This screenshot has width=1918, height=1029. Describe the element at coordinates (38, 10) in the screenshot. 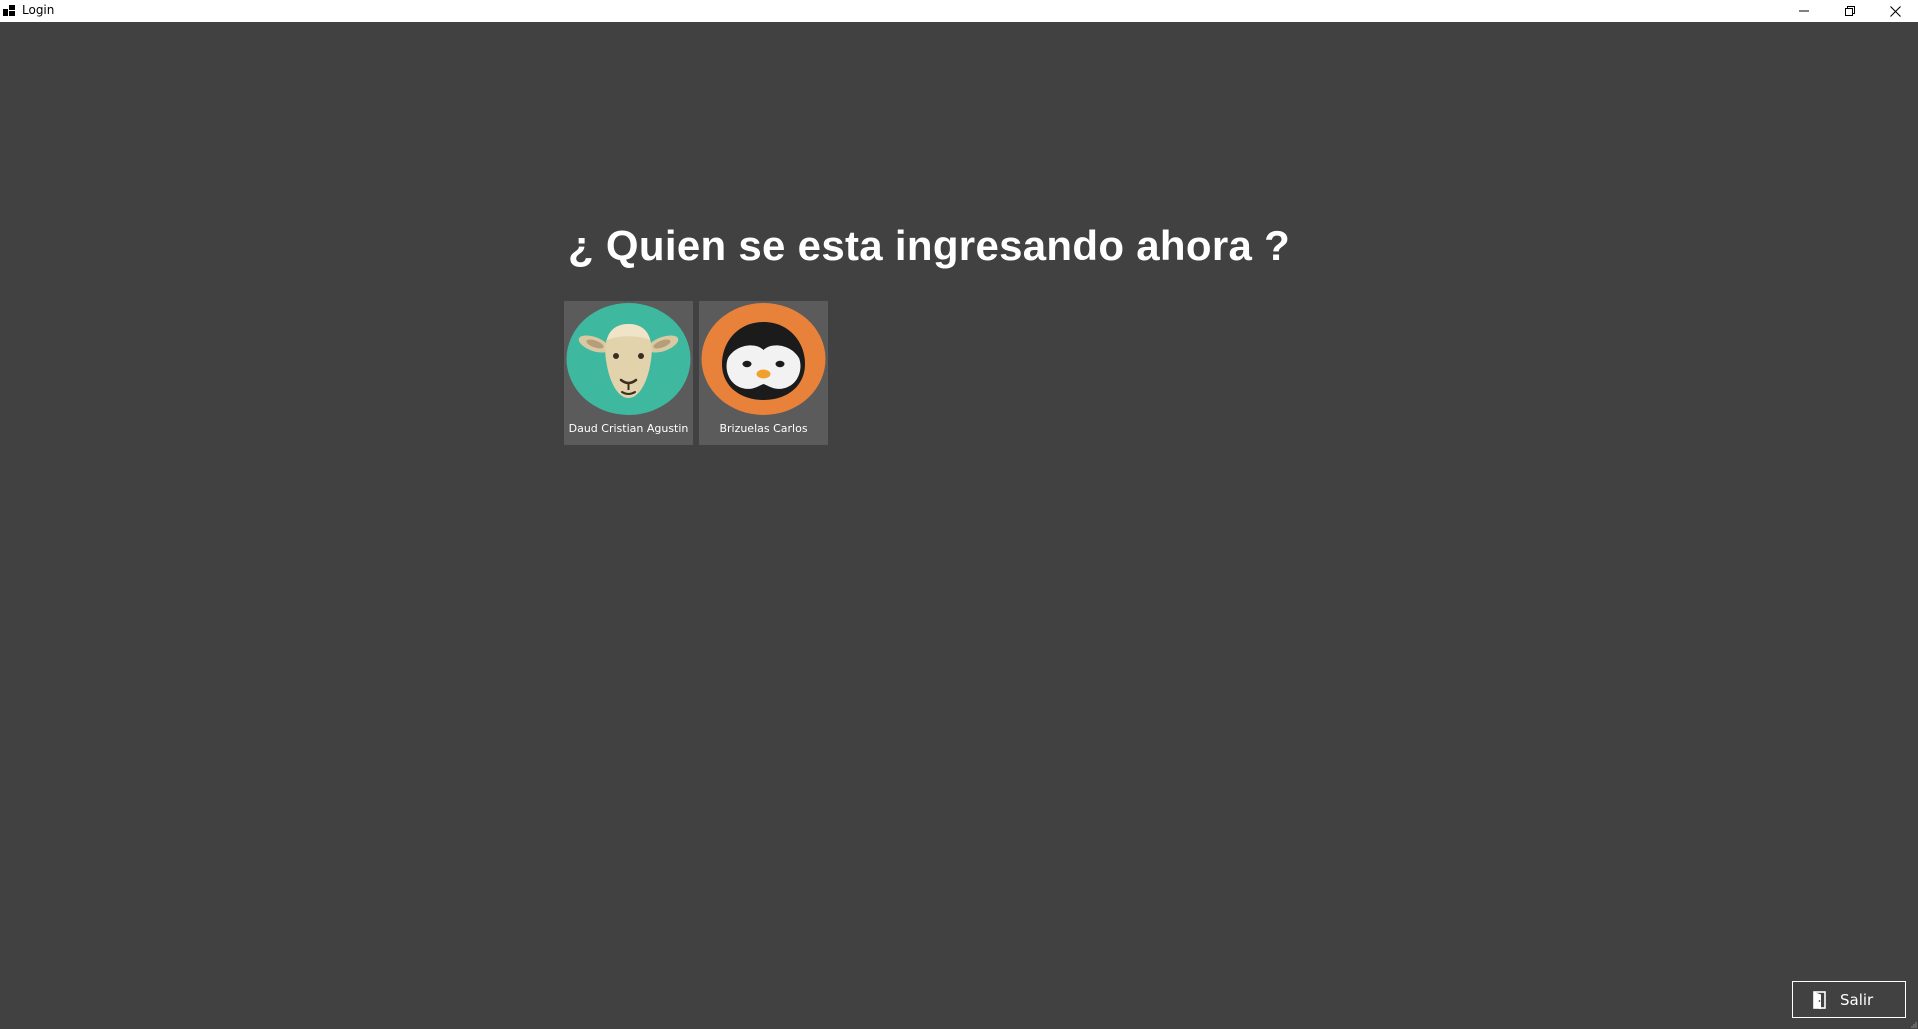

I see `window-title: Login` at that location.